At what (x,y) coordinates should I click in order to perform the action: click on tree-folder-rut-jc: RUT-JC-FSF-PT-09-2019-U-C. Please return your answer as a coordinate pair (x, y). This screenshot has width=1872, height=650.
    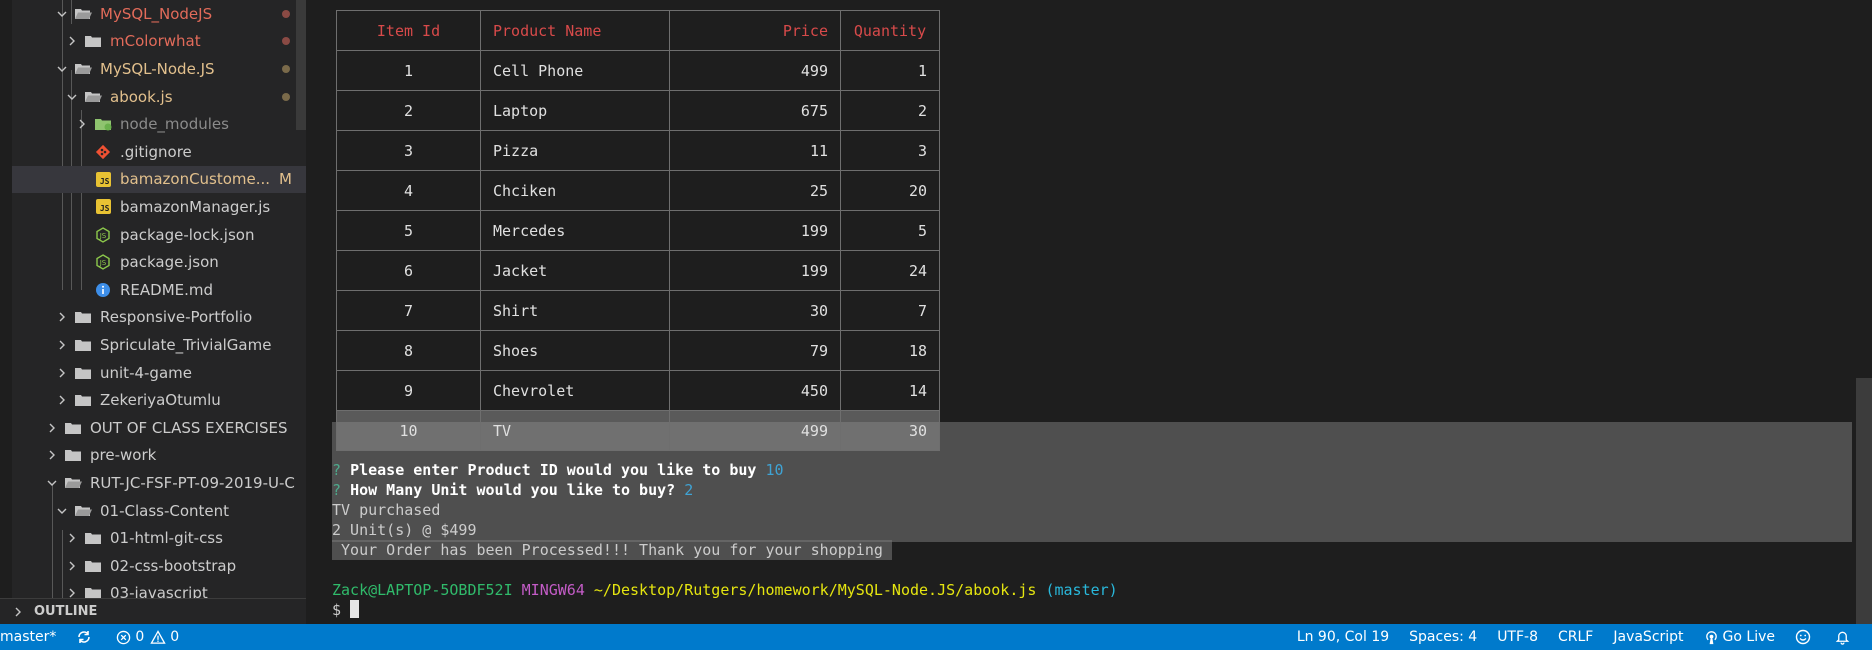
    Looking at the image, I should click on (159, 483).